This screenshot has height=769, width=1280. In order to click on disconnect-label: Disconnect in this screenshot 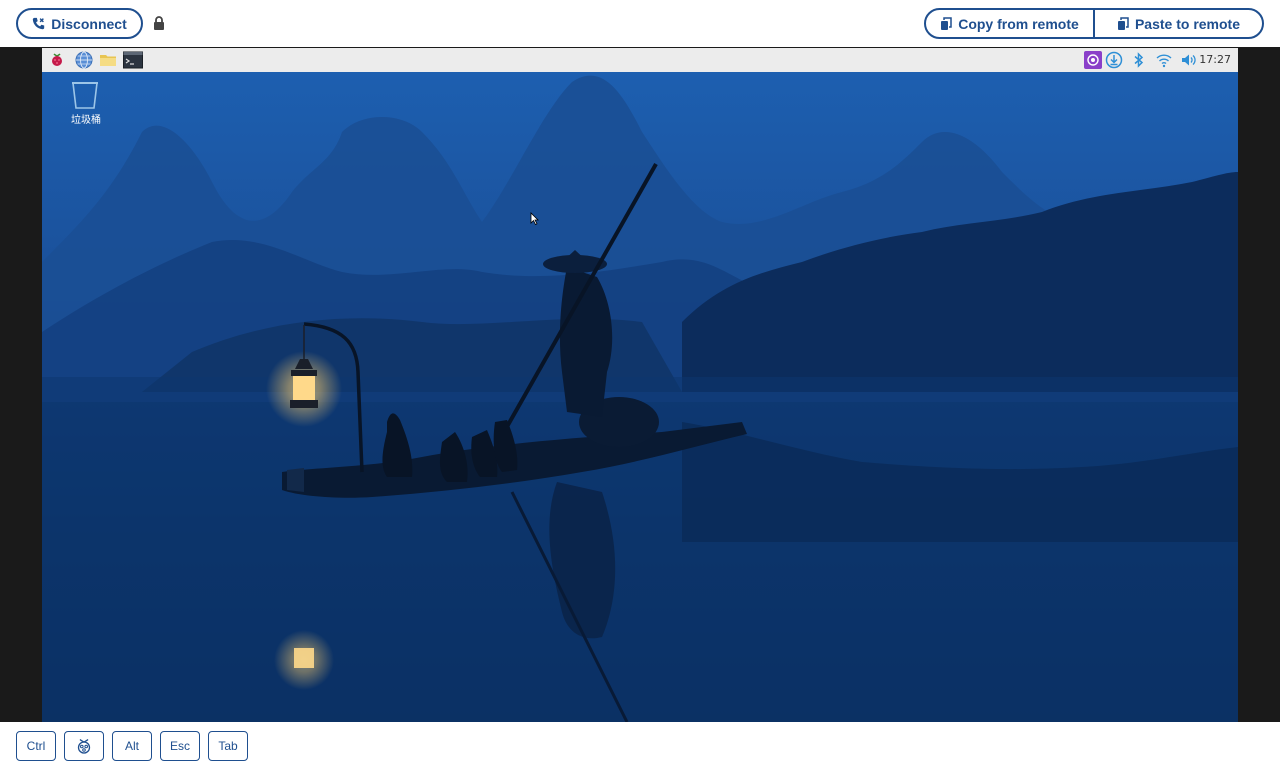, I will do `click(89, 23)`.